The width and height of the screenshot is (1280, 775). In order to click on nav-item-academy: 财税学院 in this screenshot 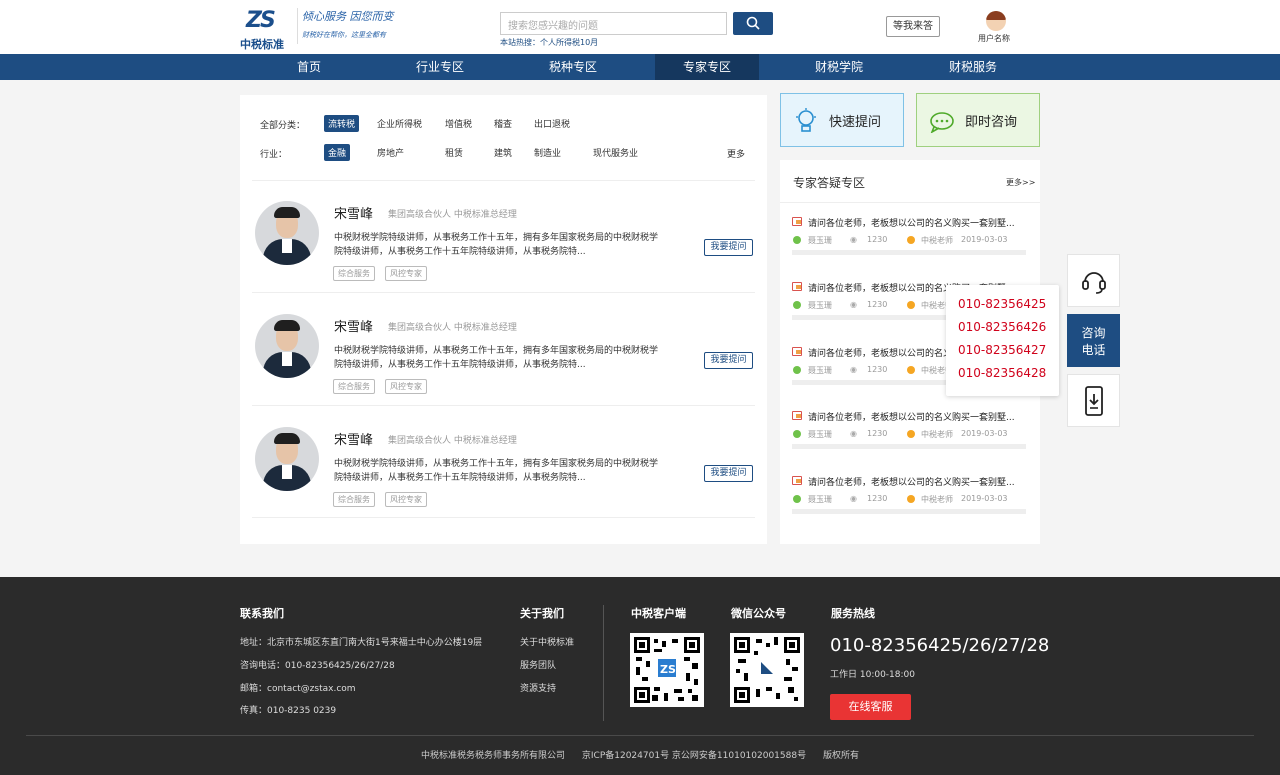, I will do `click(839, 67)`.